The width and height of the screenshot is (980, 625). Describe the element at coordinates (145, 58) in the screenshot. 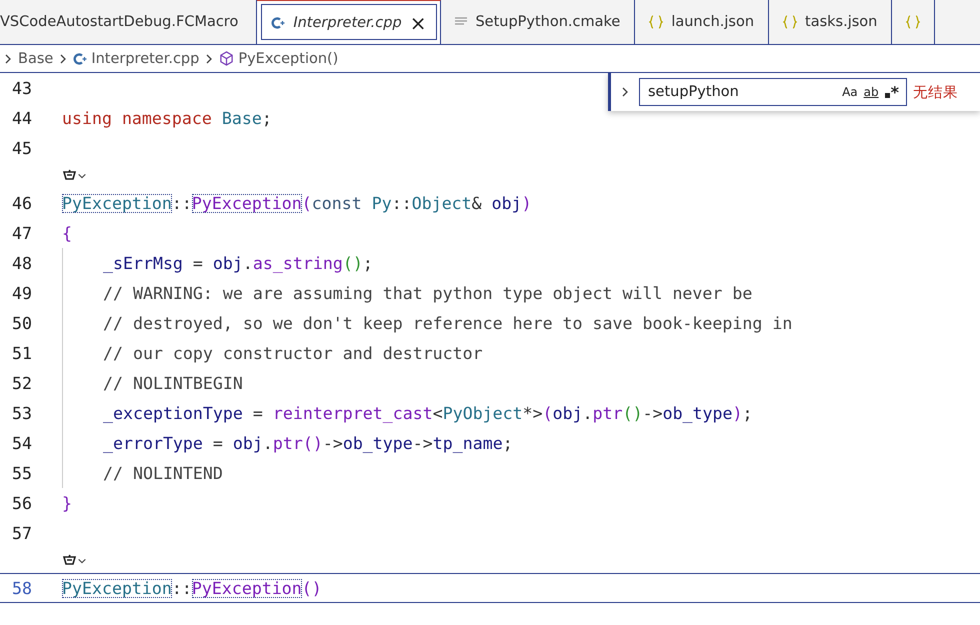

I see `breadcrumb-item: Interpreter.cpp` at that location.